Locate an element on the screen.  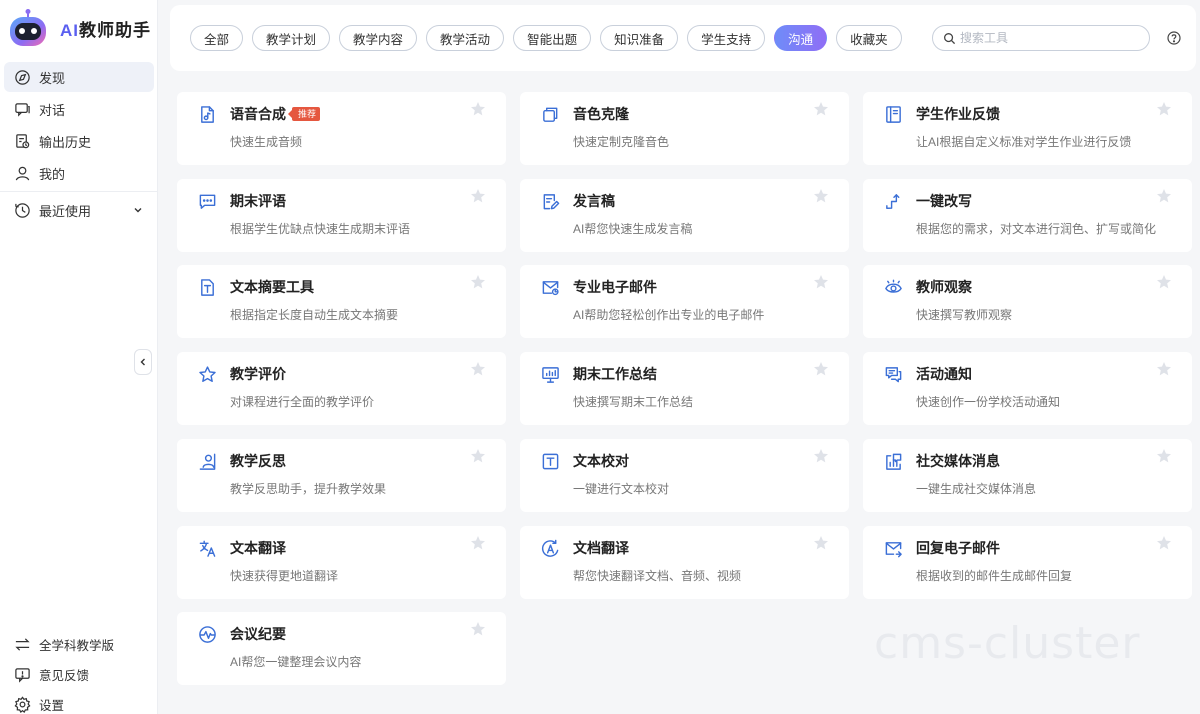
sidebar-item-label: 输出历史 is located at coordinates (65, 142).